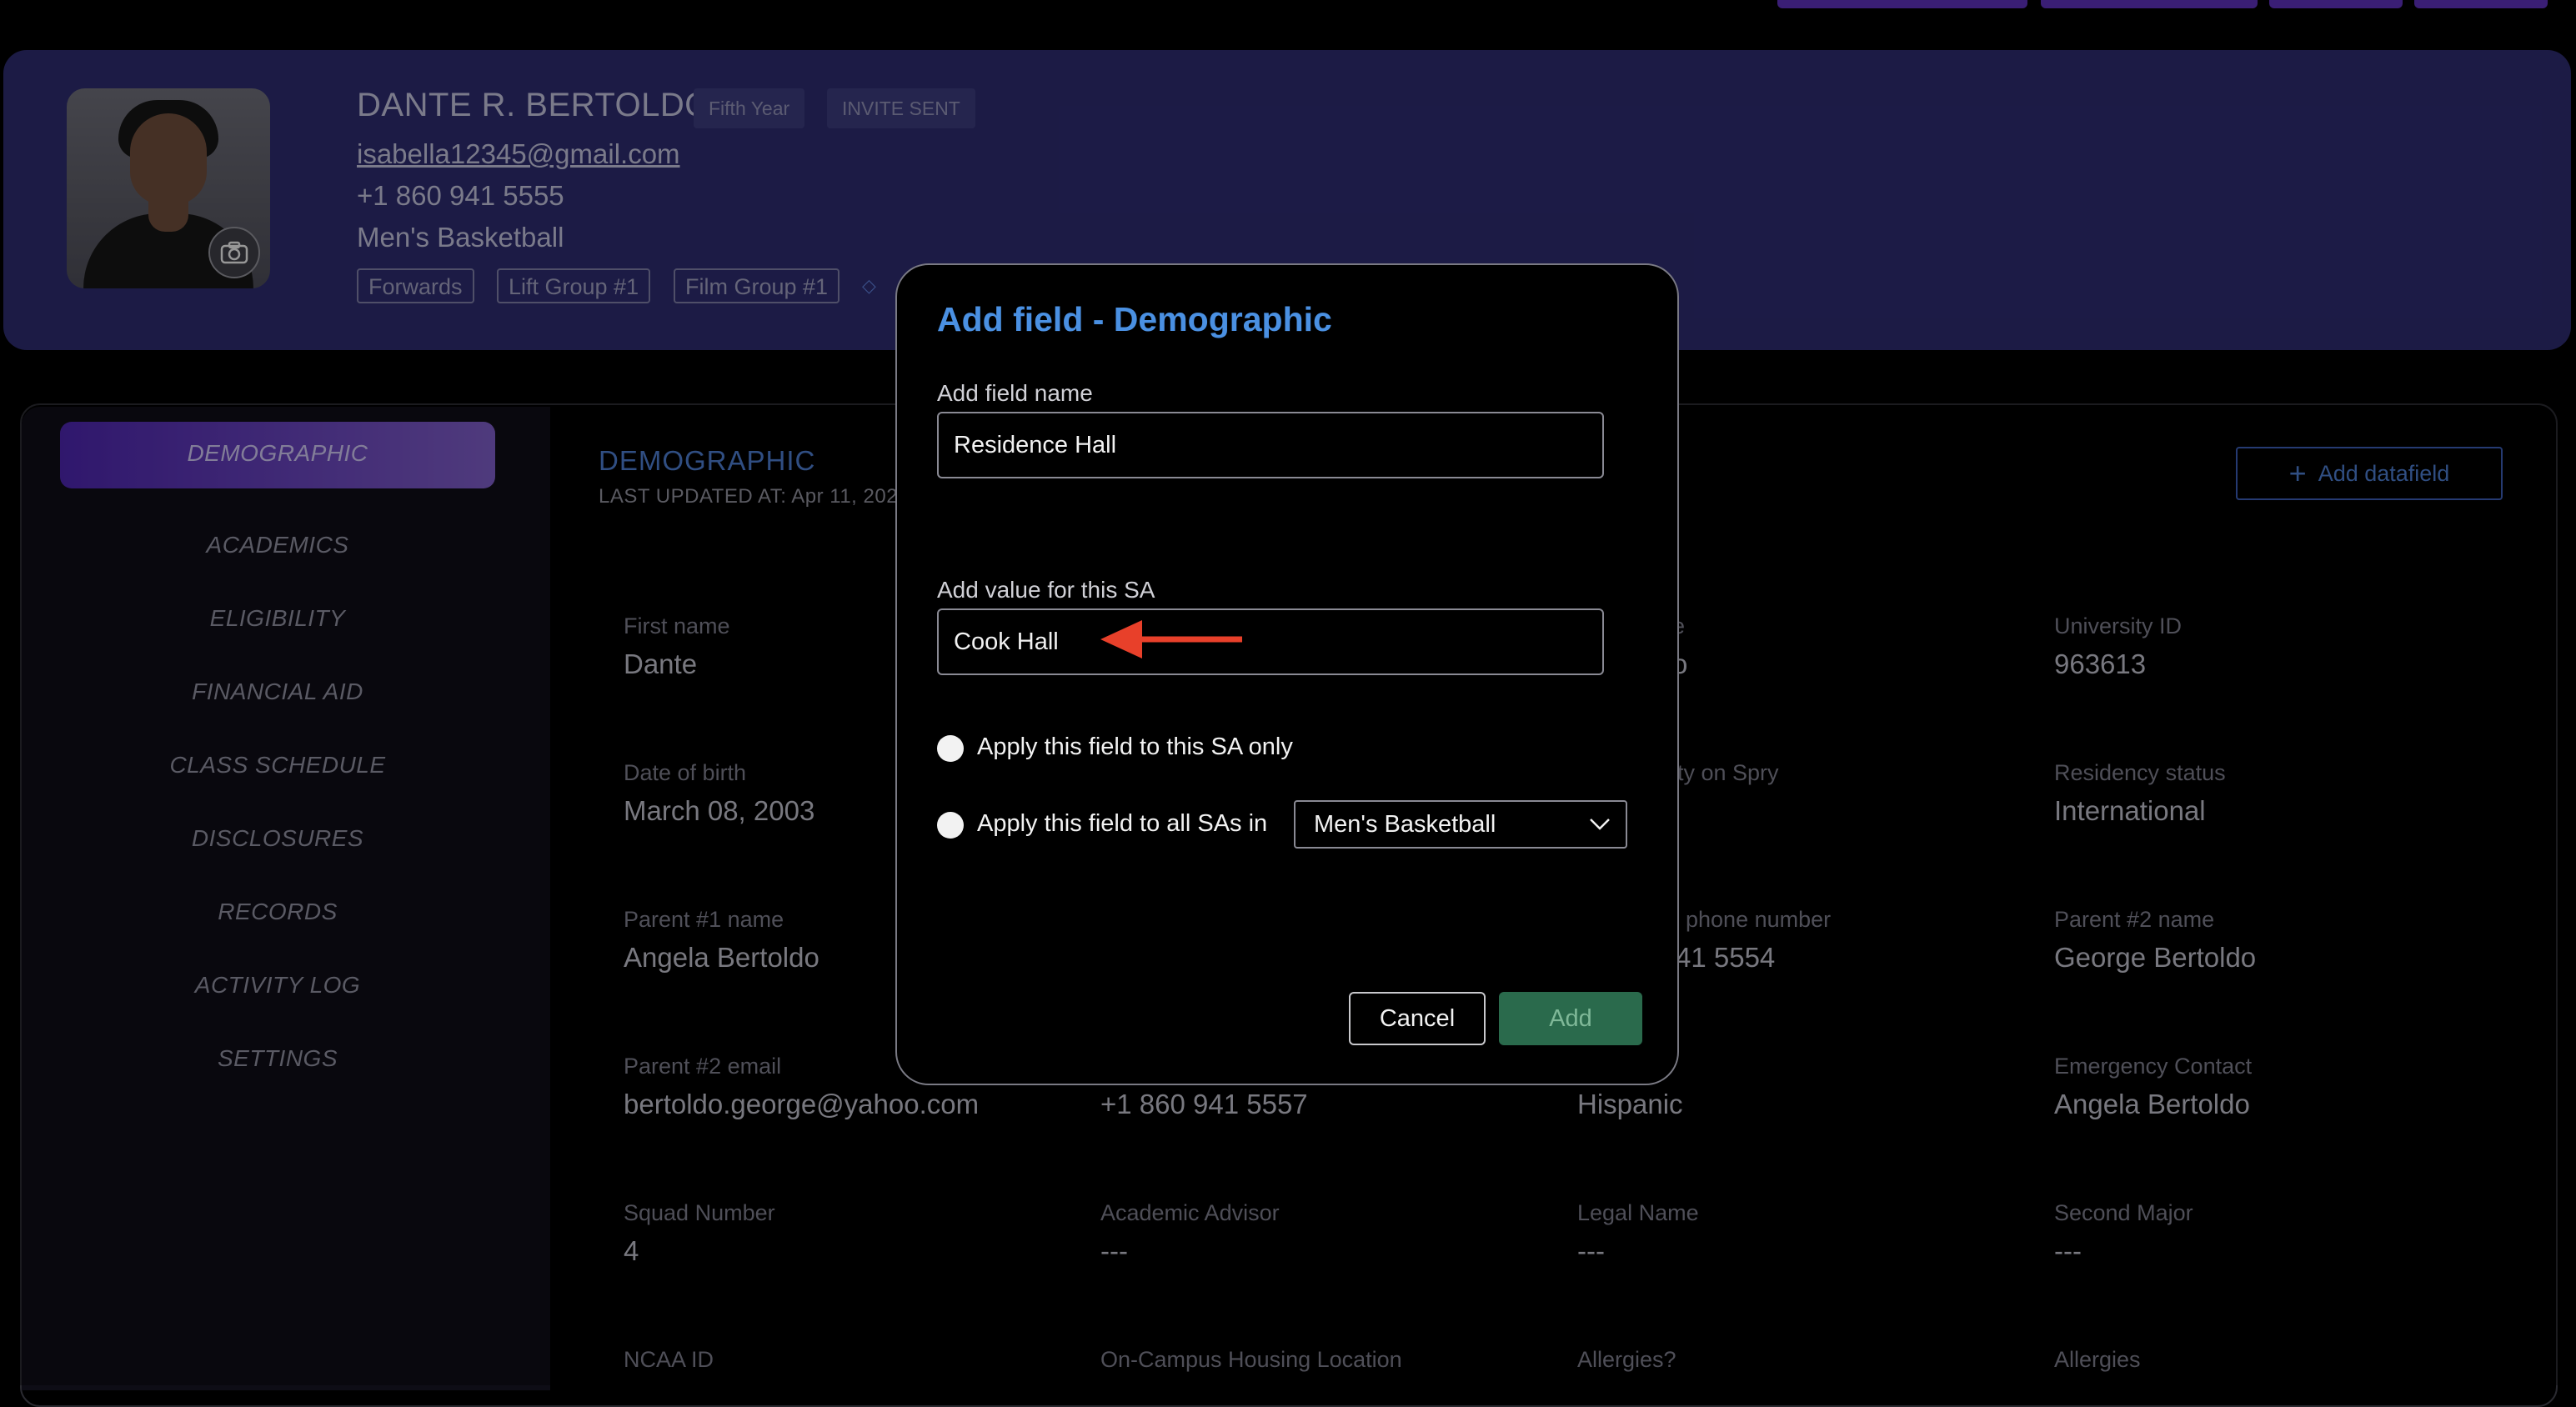 This screenshot has width=2576, height=1407. Describe the element at coordinates (1135, 747) in the screenshot. I see `radio-this-sa-only-label: Apply this field to this SA only` at that location.